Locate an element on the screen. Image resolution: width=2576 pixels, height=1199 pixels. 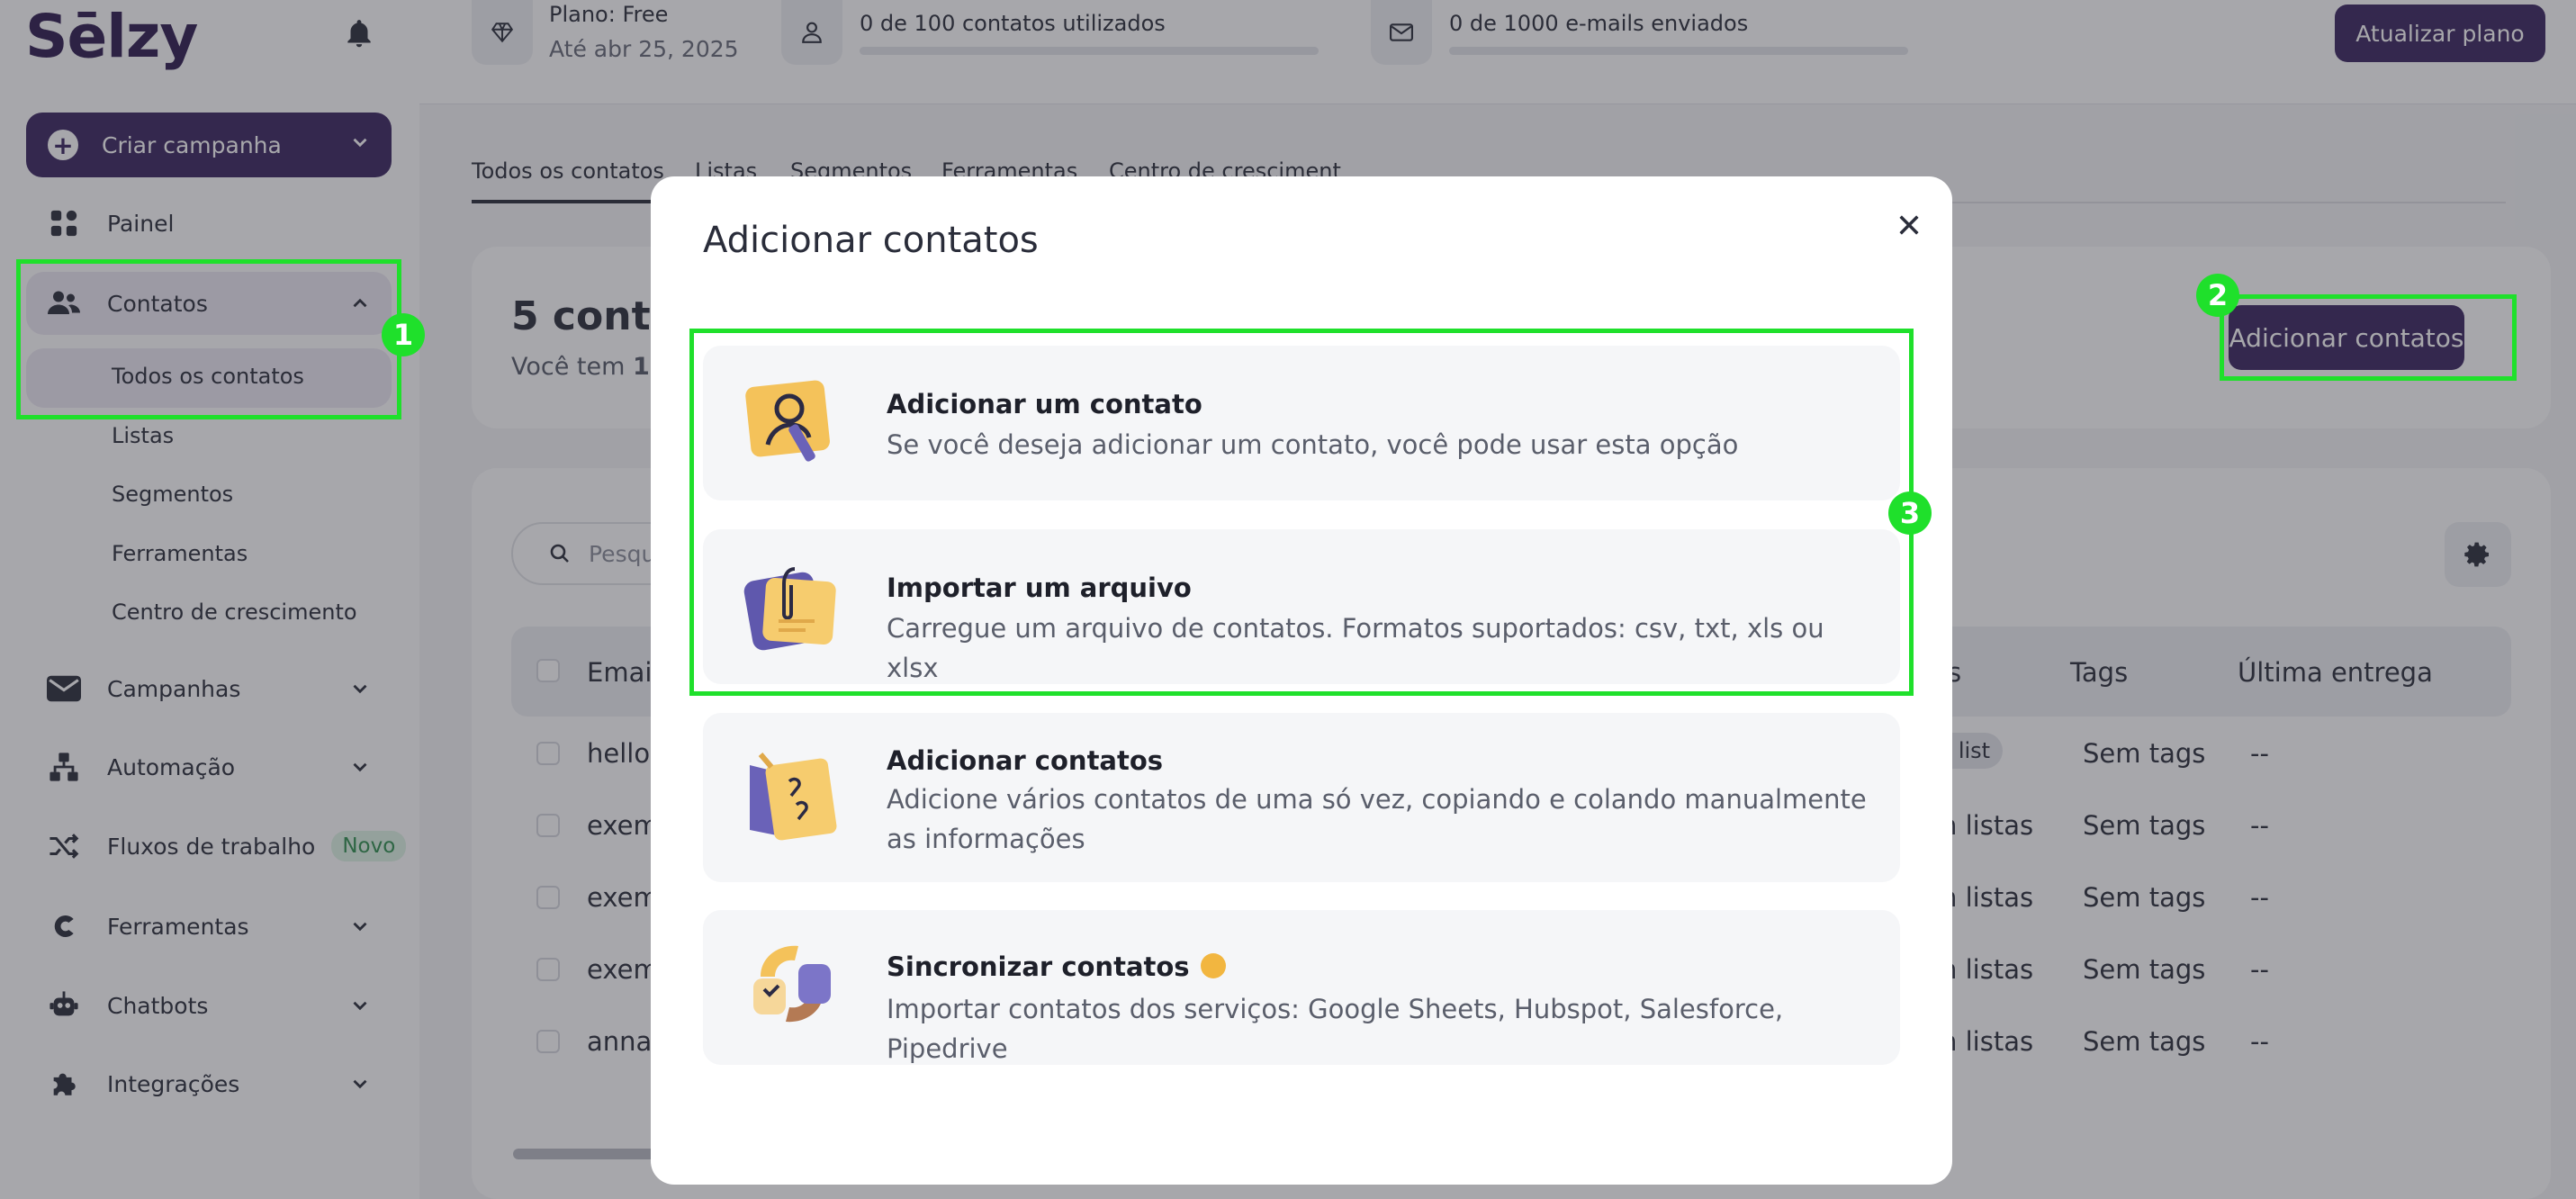
paste-contacts-illustration-icon is located at coordinates (792, 796).